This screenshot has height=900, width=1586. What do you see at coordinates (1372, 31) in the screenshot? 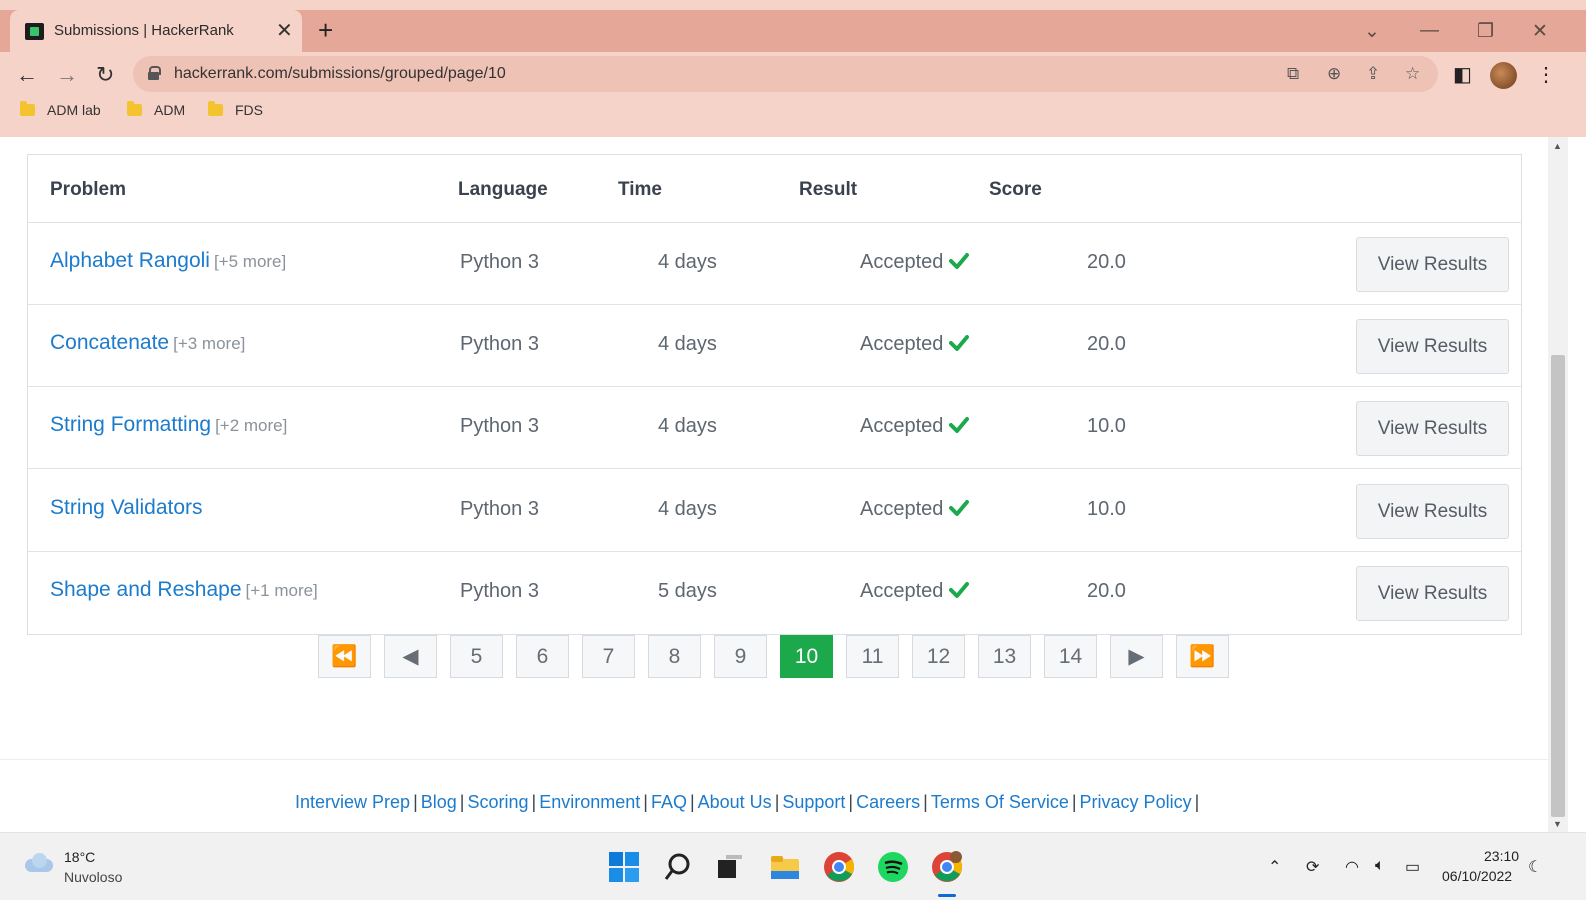
I see `tab-search-chevron-icon: ⌄` at bounding box center [1372, 31].